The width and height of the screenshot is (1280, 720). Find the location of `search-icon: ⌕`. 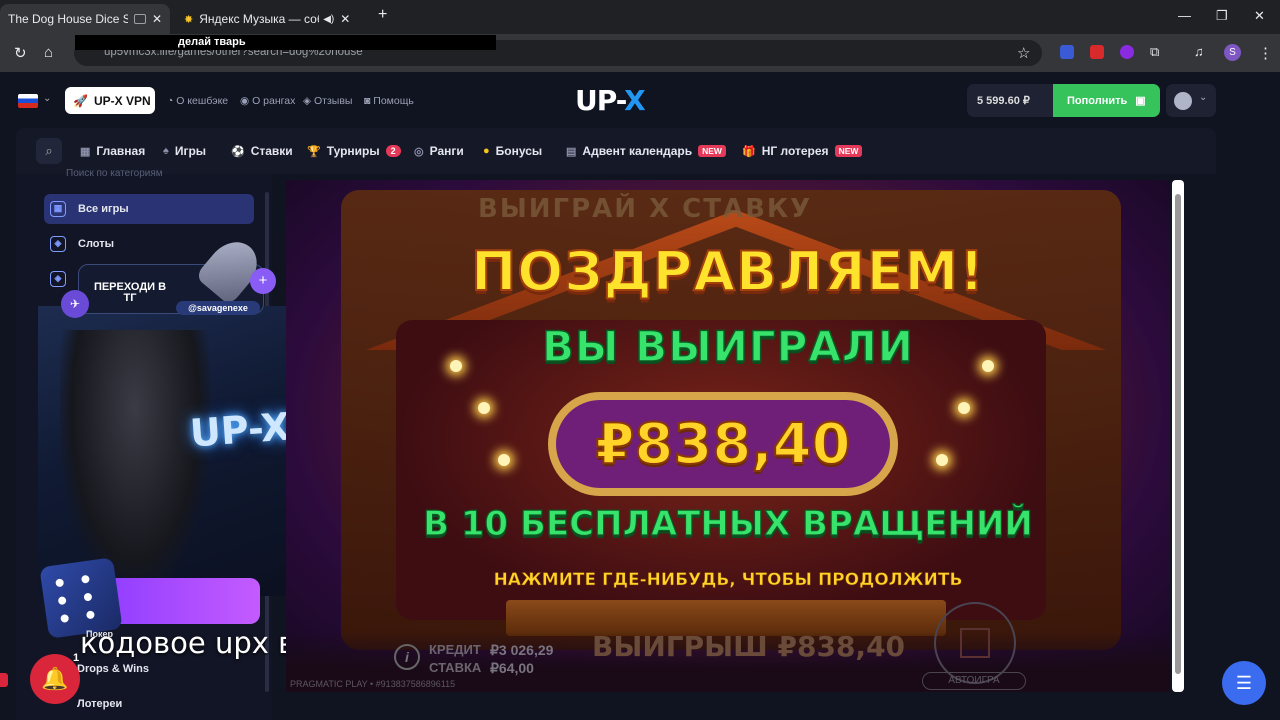

search-icon: ⌕ is located at coordinates (49, 151).